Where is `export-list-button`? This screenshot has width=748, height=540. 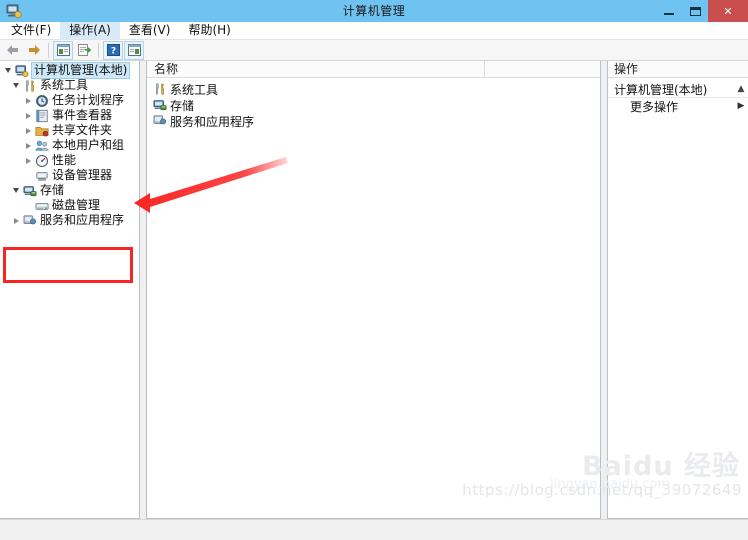
export-list-button is located at coordinates (84, 50).